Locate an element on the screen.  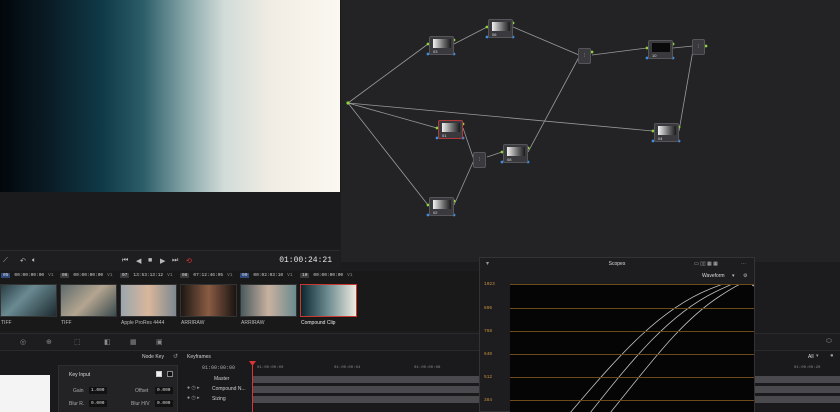
node-label: 08 is located at coordinates (509, 159).